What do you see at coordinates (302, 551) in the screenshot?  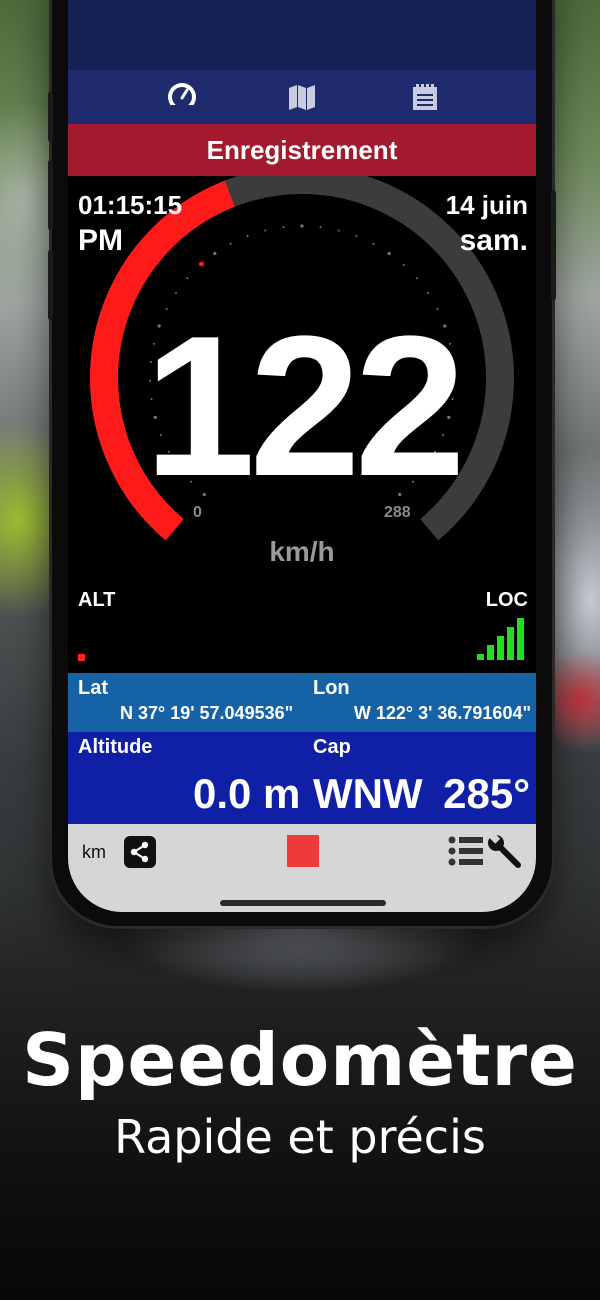 I see `speed-unit: km/h` at bounding box center [302, 551].